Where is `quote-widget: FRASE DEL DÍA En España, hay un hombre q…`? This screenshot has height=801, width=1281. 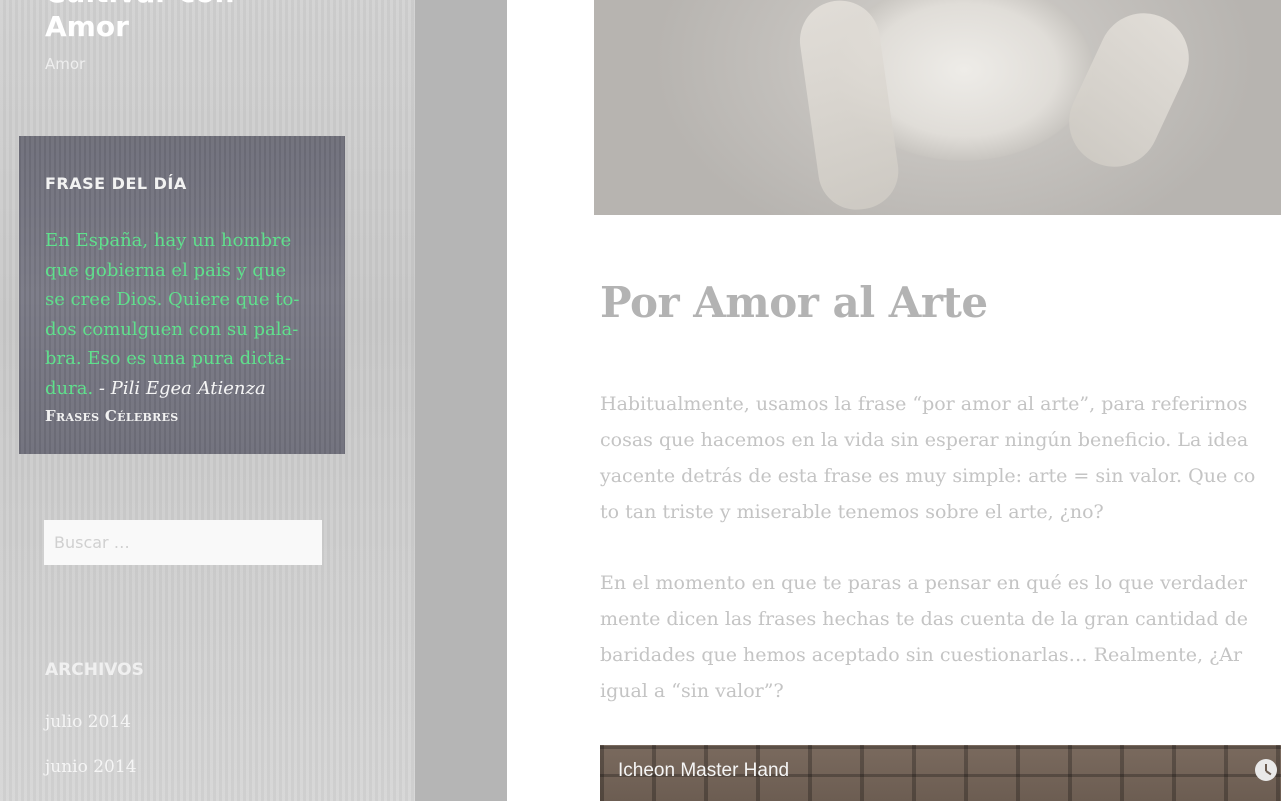
quote-widget: FRASE DEL DÍA En España, hay un hombre q… is located at coordinates (182, 295).